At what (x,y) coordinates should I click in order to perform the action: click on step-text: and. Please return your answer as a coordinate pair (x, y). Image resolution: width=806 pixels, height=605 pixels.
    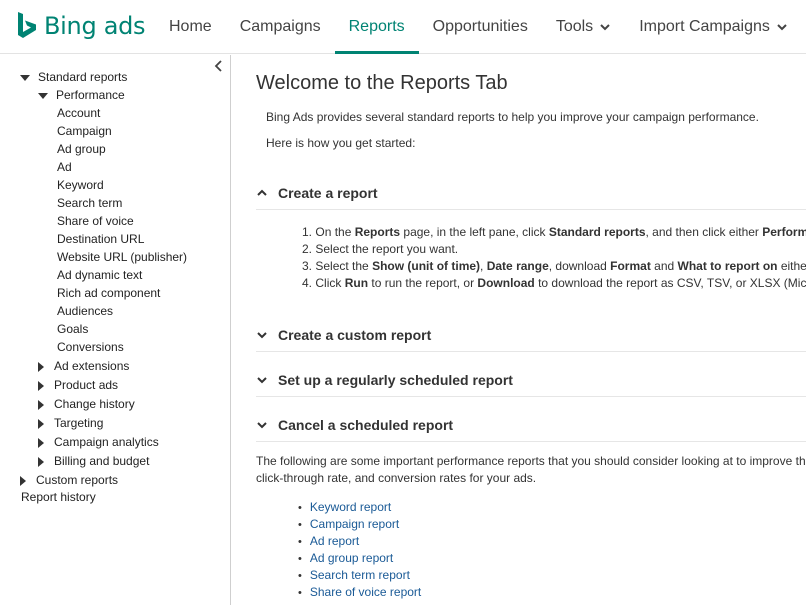
    Looking at the image, I should click on (664, 266).